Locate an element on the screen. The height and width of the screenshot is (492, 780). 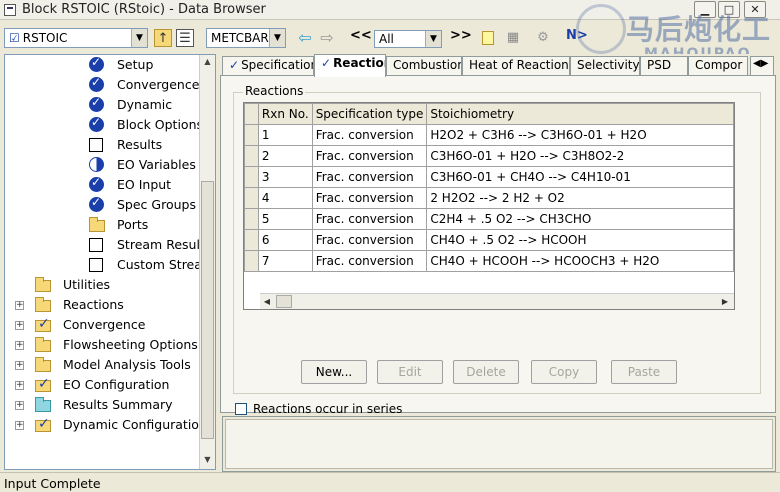
tree-item-eo-variables: EO Variables is located at coordinates (102, 165).